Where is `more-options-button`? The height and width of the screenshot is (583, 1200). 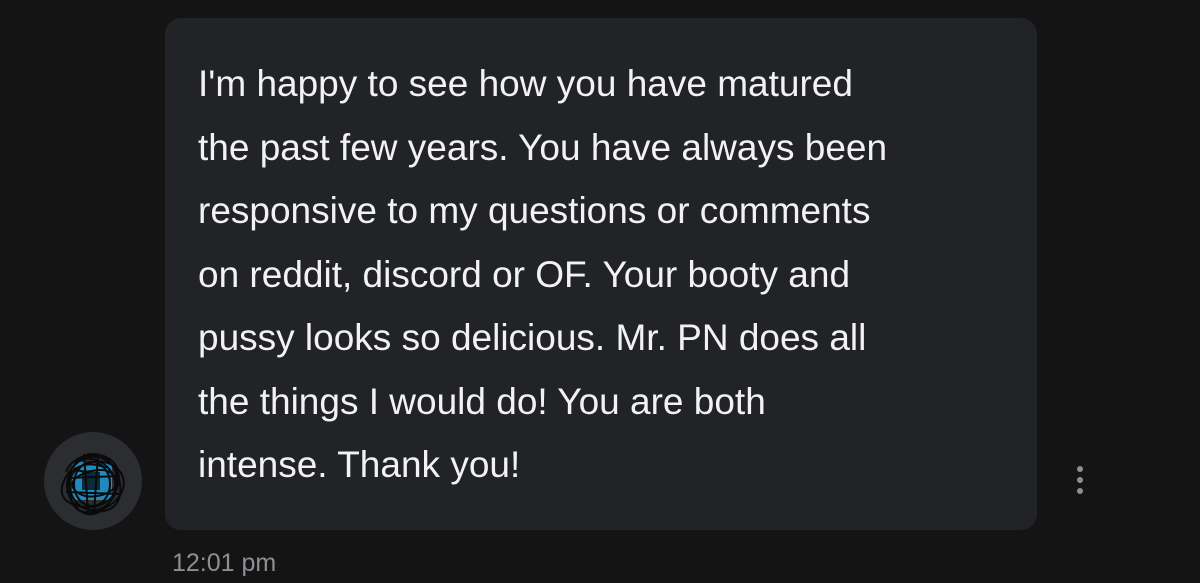
more-options-button is located at coordinates (1080, 480).